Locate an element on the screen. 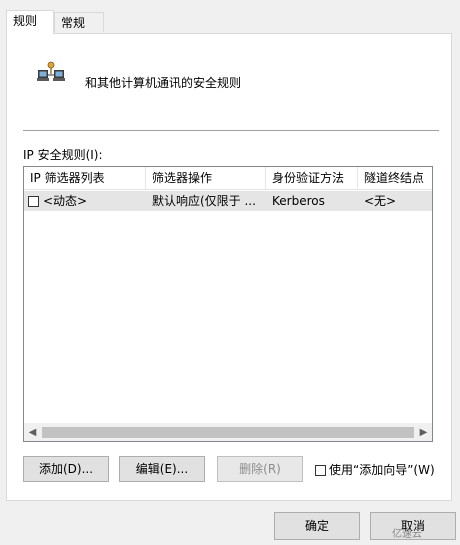 The image size is (460, 545). filter-list-value: <动态> is located at coordinates (65, 201).